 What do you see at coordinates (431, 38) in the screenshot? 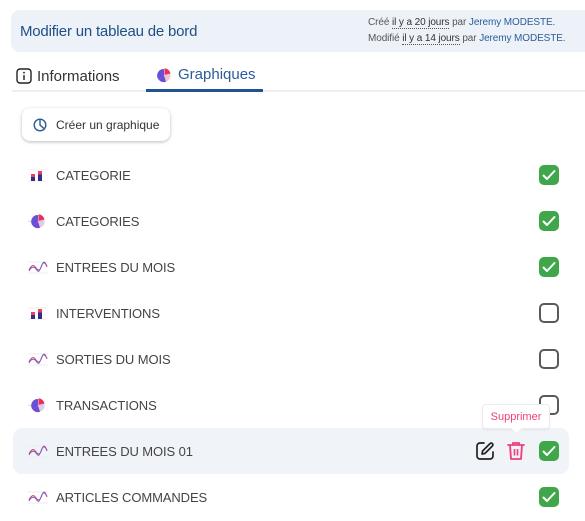
I see `modified-relative-time: il y a 14 jours` at bounding box center [431, 38].